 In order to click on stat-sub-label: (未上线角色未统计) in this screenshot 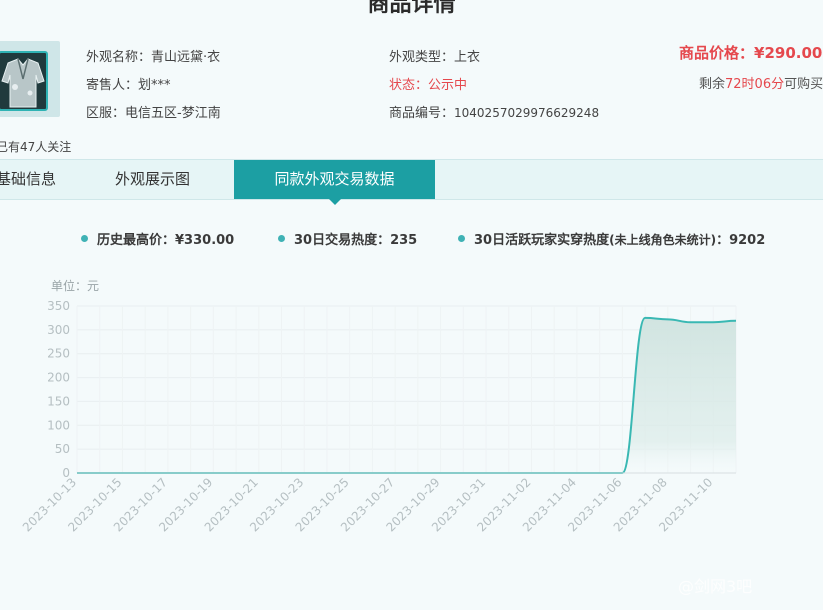, I will do `click(663, 240)`.